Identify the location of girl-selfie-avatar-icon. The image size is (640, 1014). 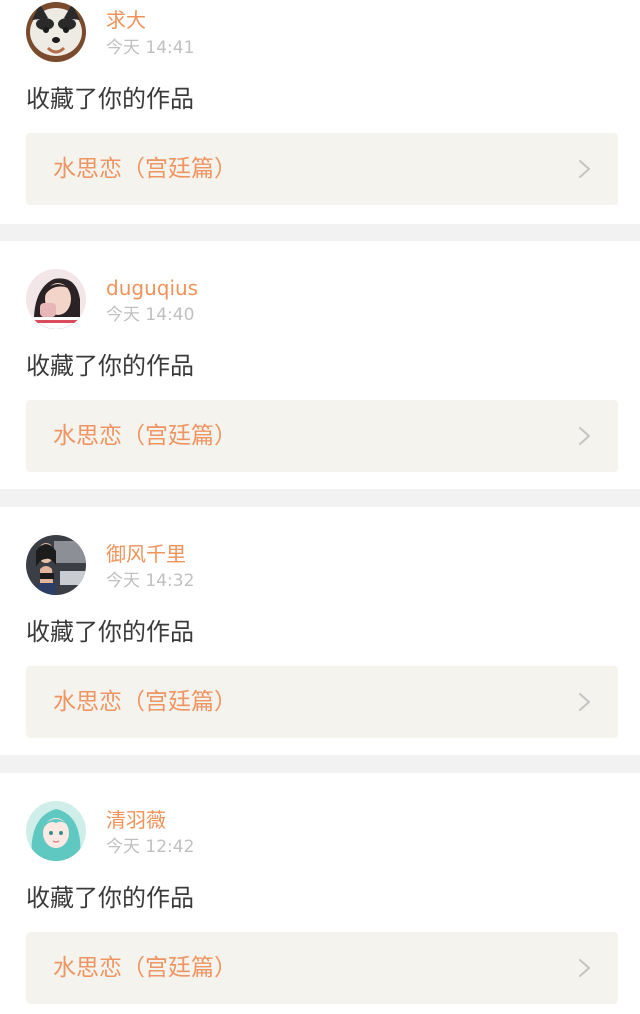
(56, 299).